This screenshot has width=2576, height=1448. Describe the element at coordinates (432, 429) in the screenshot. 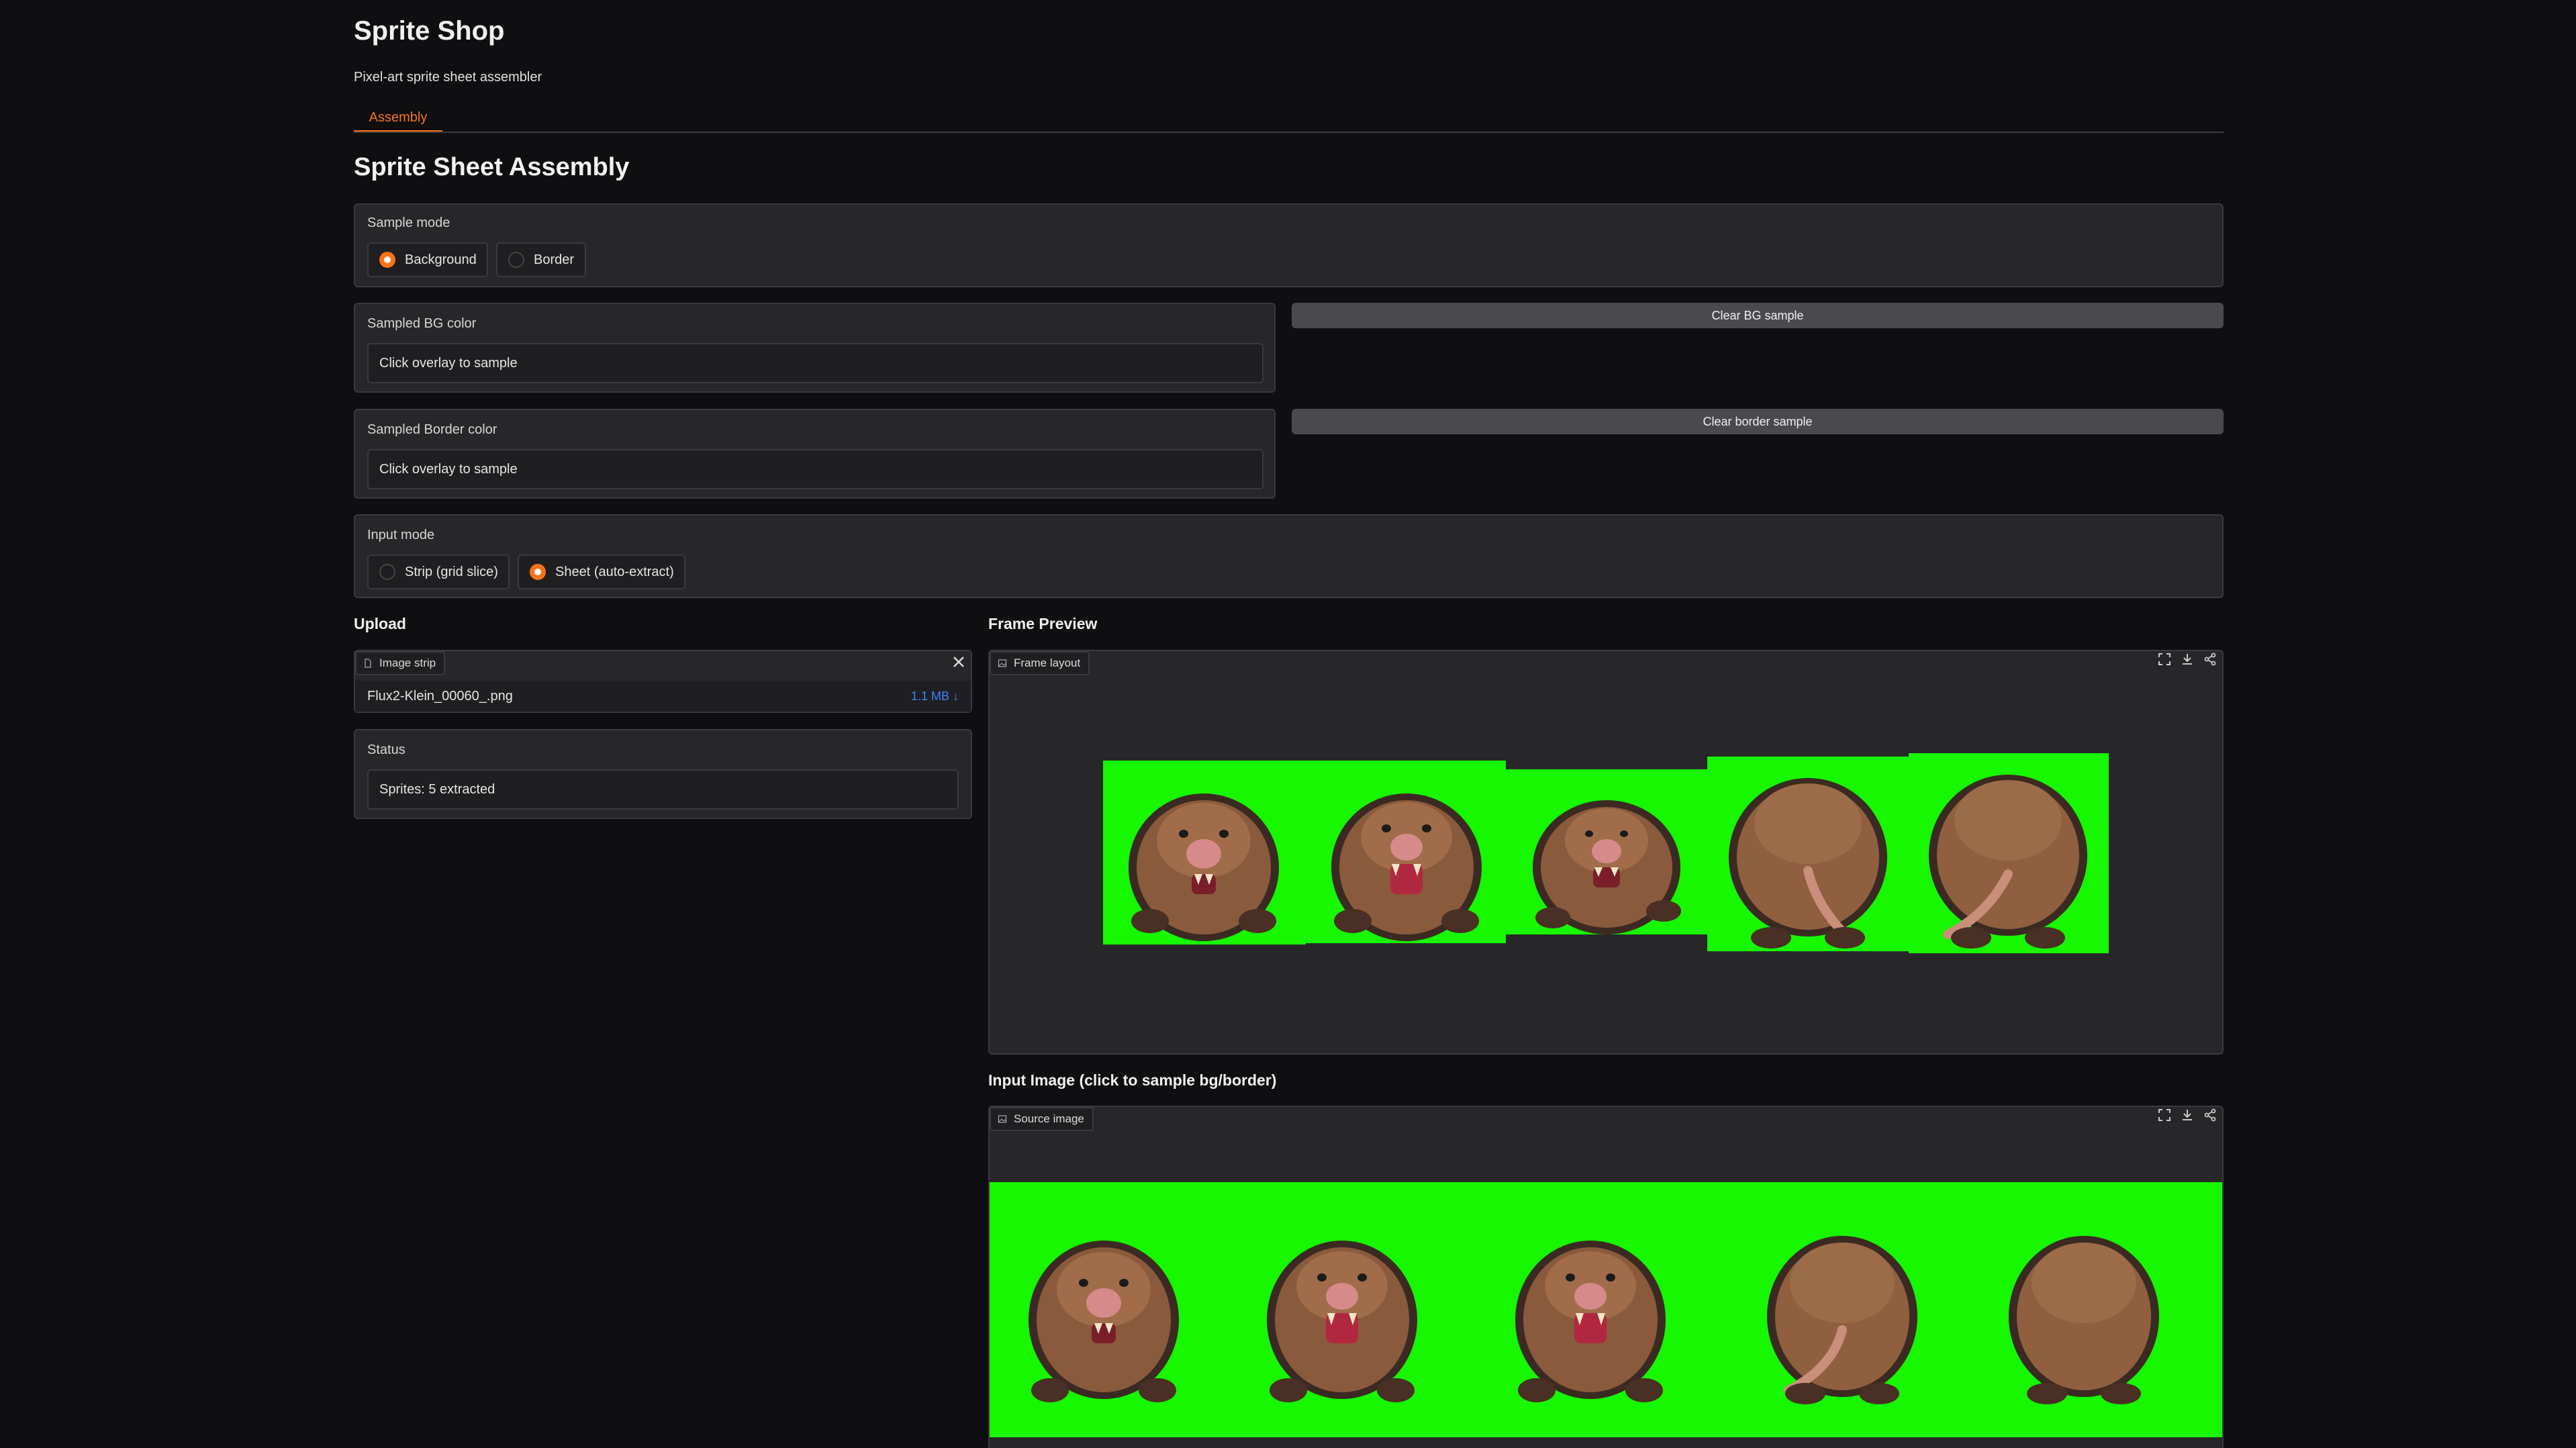

I see `sampled-border-label: Sampled Border color` at that location.